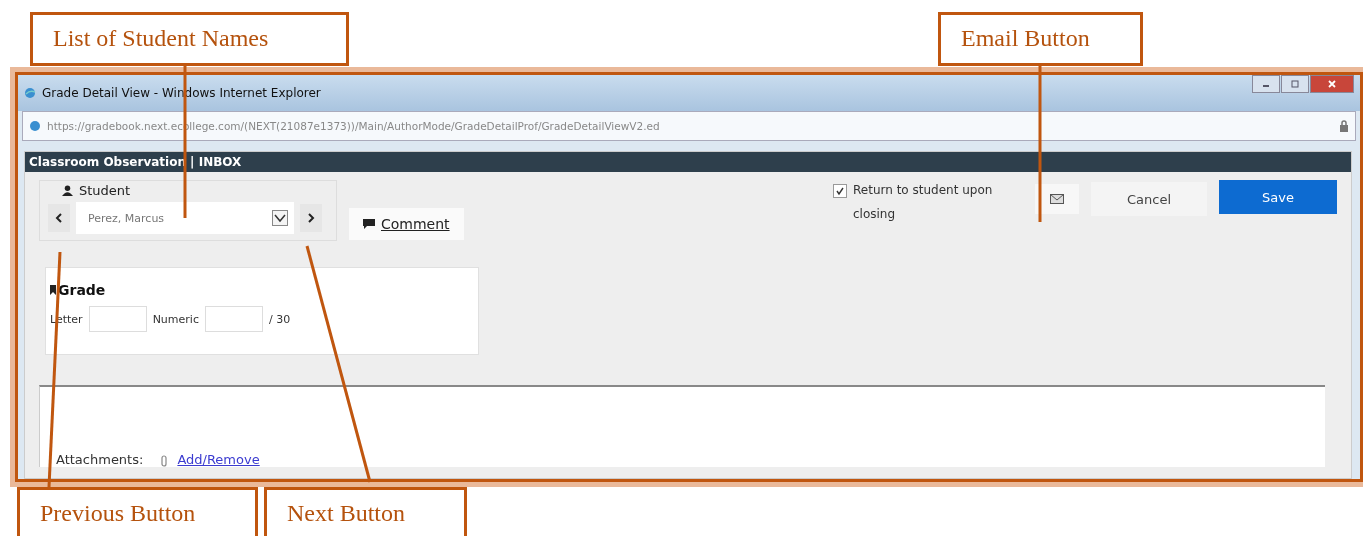 The width and height of the screenshot is (1363, 536). Describe the element at coordinates (53, 290) in the screenshot. I see `bookmark-icon` at that location.